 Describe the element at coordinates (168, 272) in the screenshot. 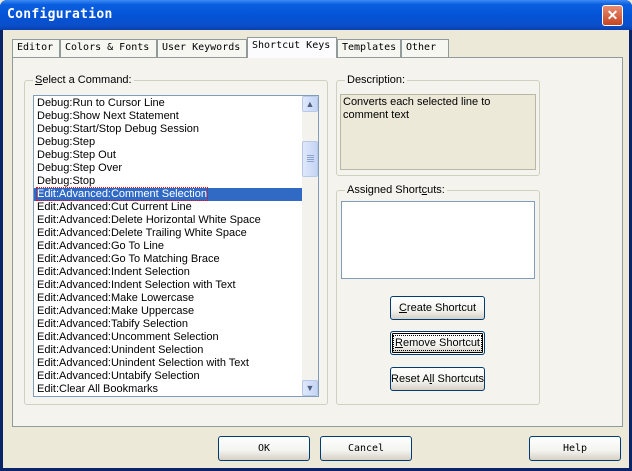

I see `command-list-item: Edit:Advanced:Indent Selection` at that location.